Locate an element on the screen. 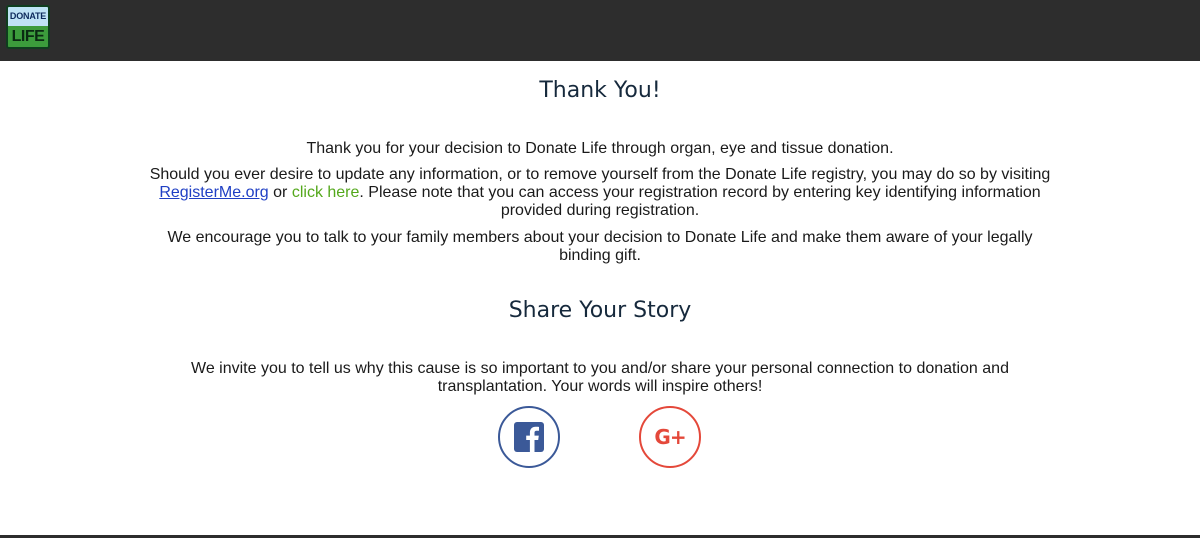 The image size is (1200, 538). logo-bottom-text: LIFE is located at coordinates (28, 36).